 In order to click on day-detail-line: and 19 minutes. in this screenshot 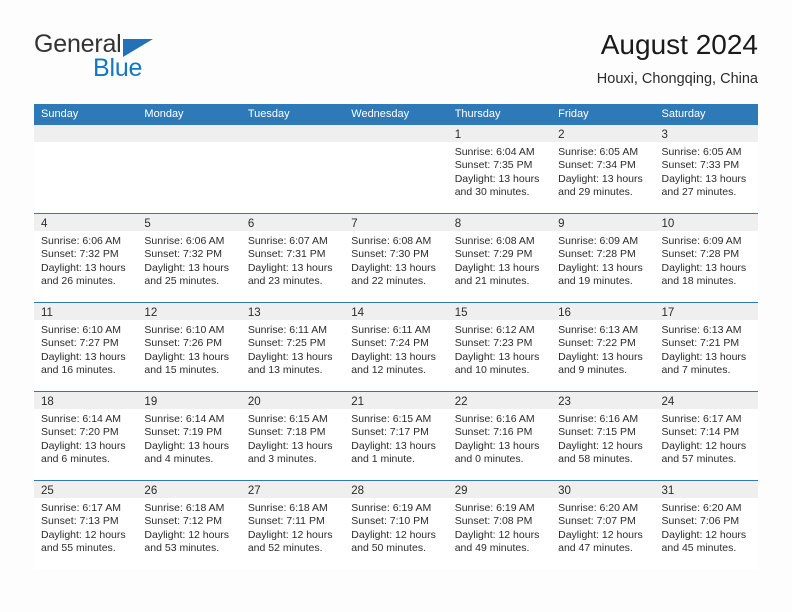, I will do `click(595, 281)`.